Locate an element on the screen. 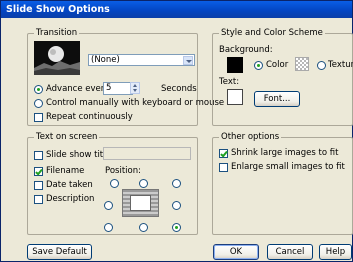 This screenshot has width=353, height=262. advance-seconds-spinner is located at coordinates (135, 88).